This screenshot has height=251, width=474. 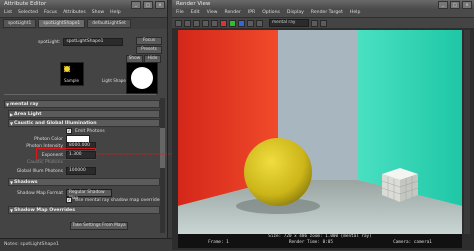 I want to click on section-shadow-map-overrides: ▼ Shadow Map Overrides, so click(x=84, y=210).